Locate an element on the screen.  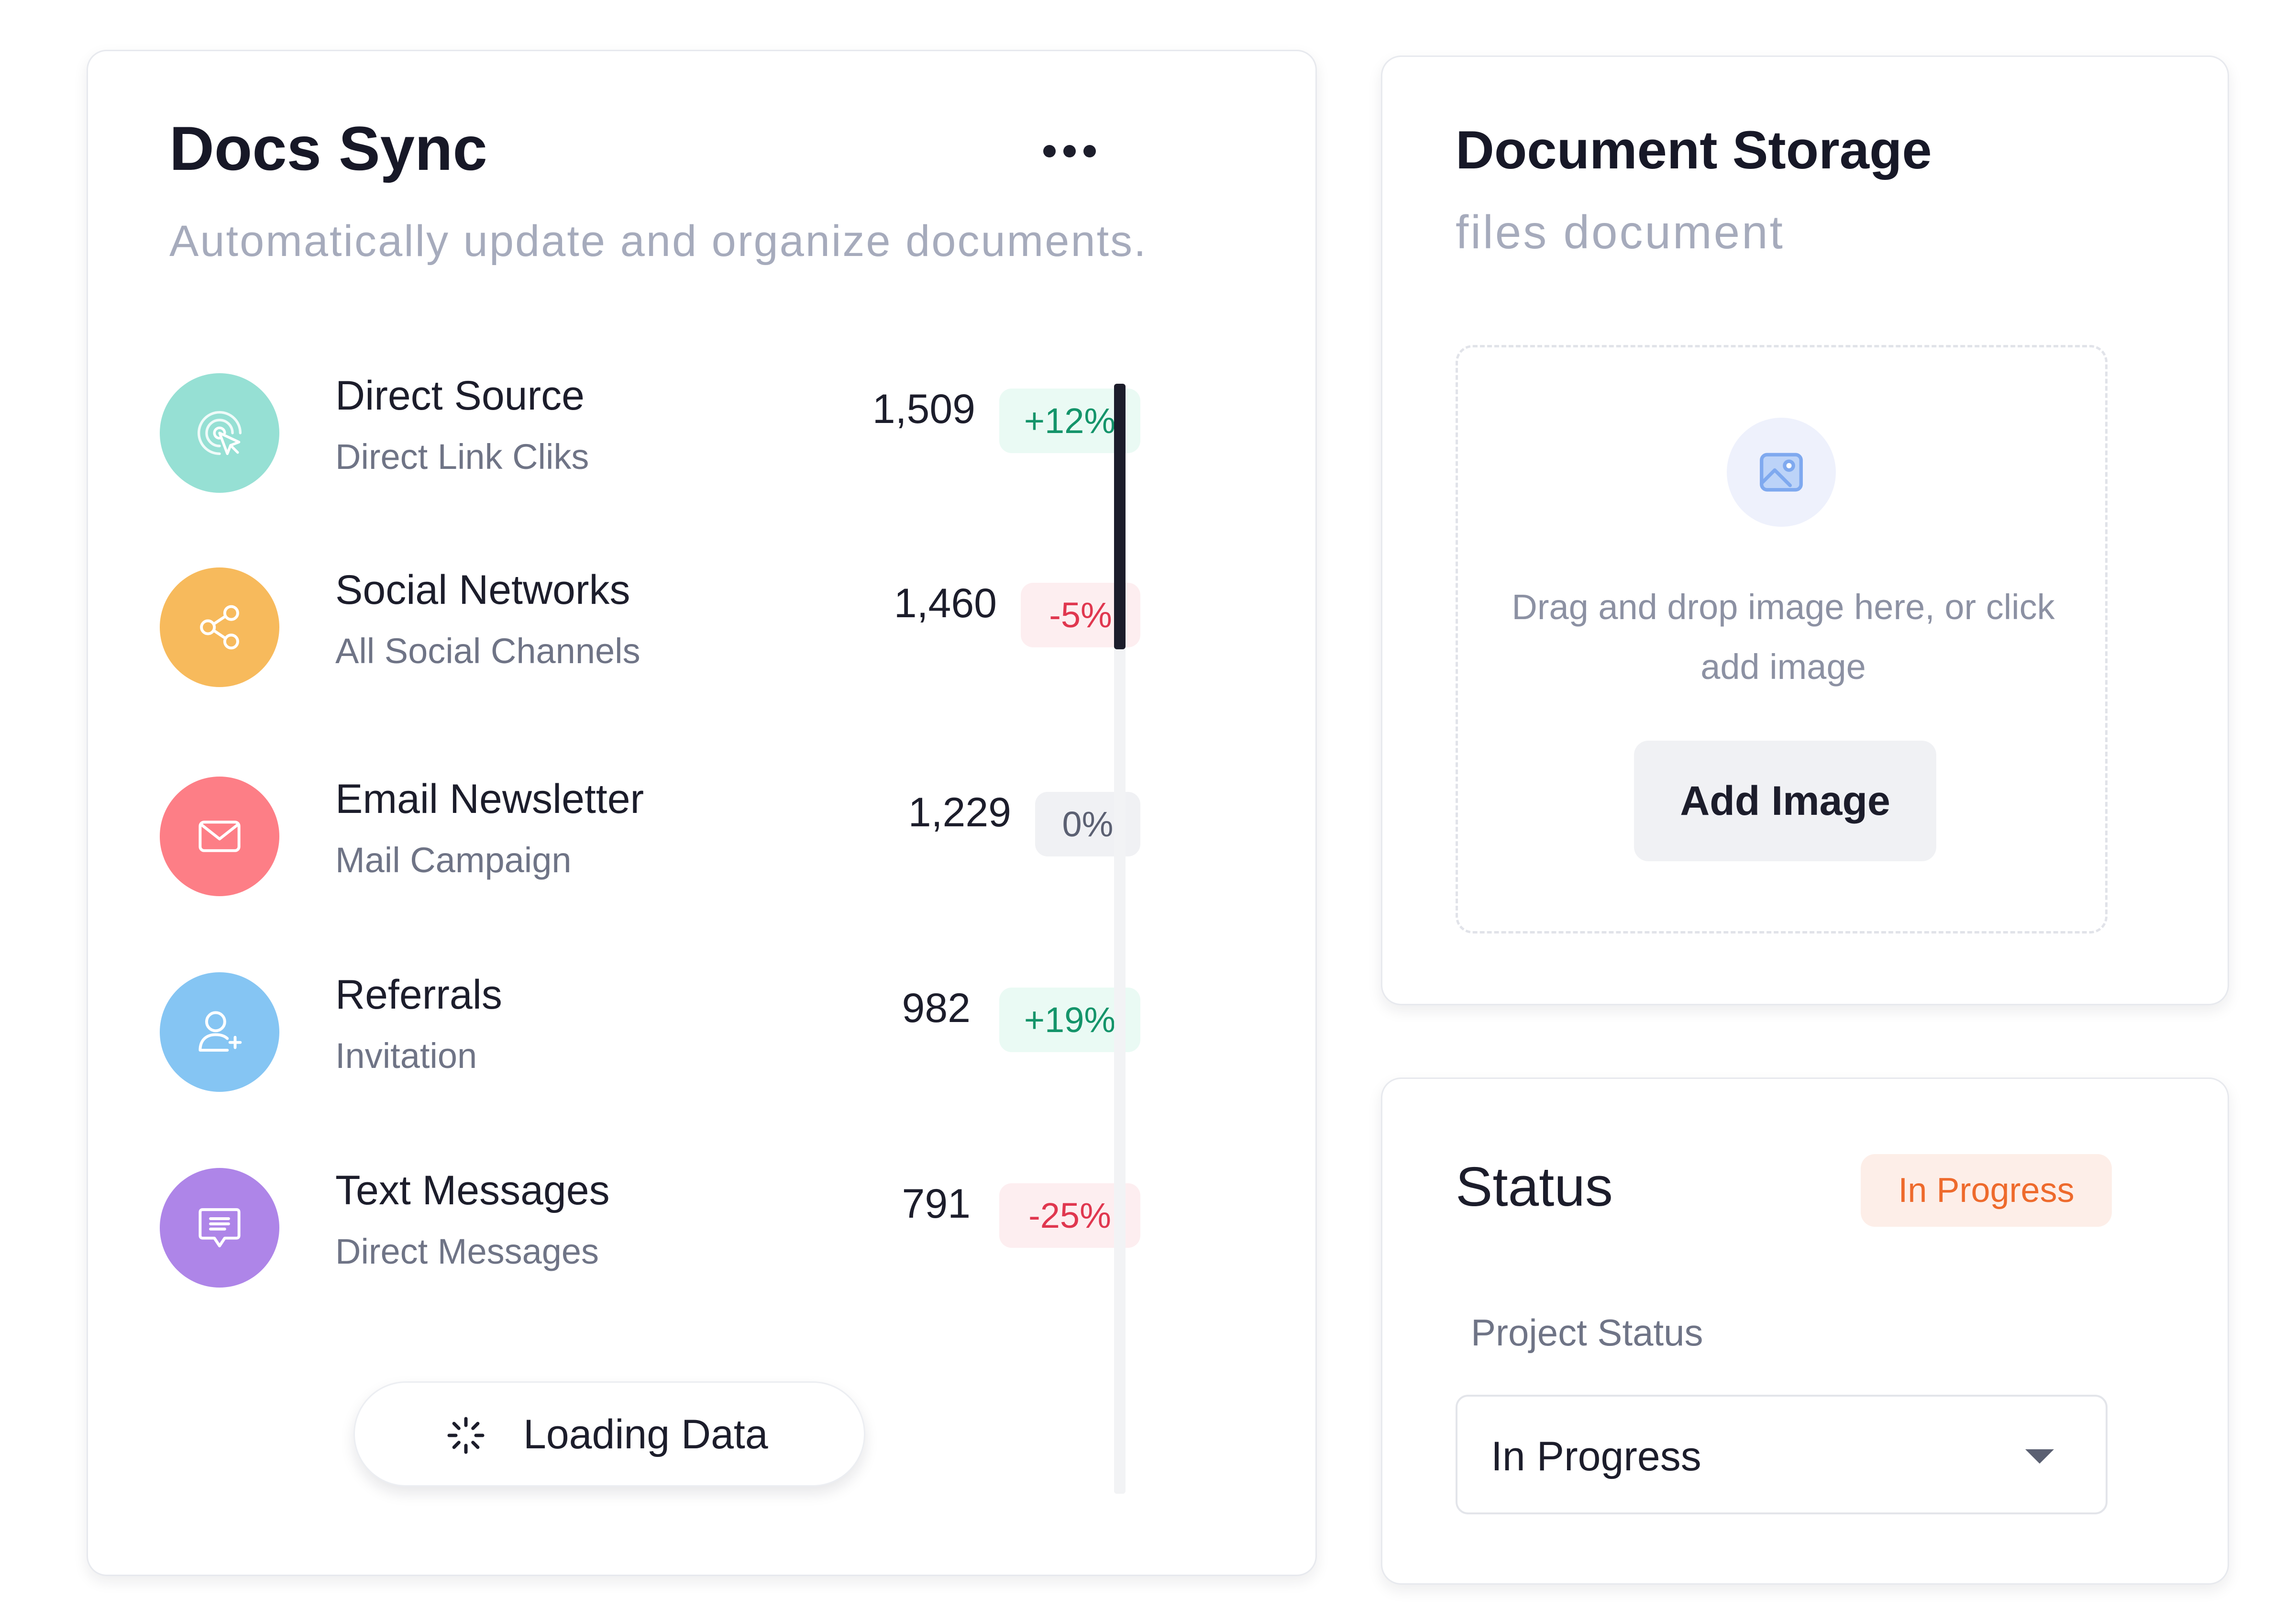
source-name: Text Messages is located at coordinates (473, 1190).